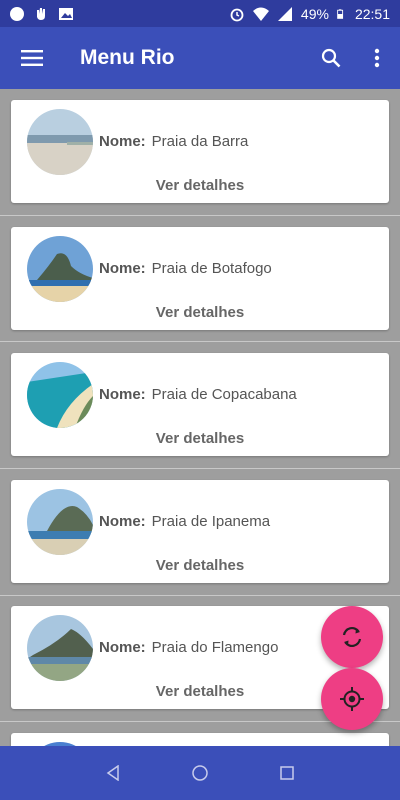 This screenshot has height=800, width=400. What do you see at coordinates (200, 141) in the screenshot?
I see `beach-name: Praia da Barra` at bounding box center [200, 141].